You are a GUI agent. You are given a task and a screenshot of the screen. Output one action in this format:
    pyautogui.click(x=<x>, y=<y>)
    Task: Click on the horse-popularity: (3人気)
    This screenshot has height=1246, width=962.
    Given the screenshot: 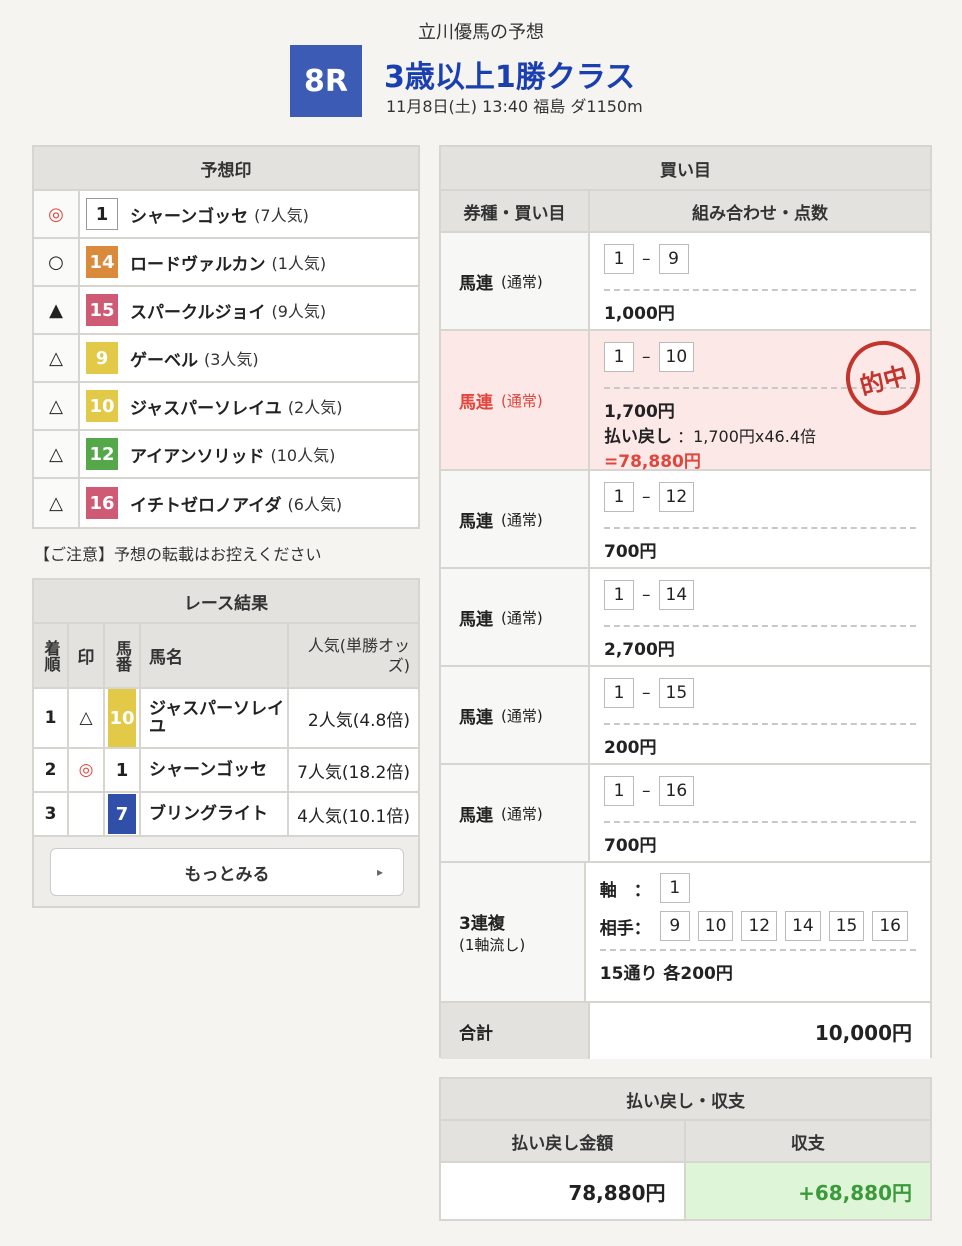 What is the action you would take?
    pyautogui.click(x=231, y=359)
    